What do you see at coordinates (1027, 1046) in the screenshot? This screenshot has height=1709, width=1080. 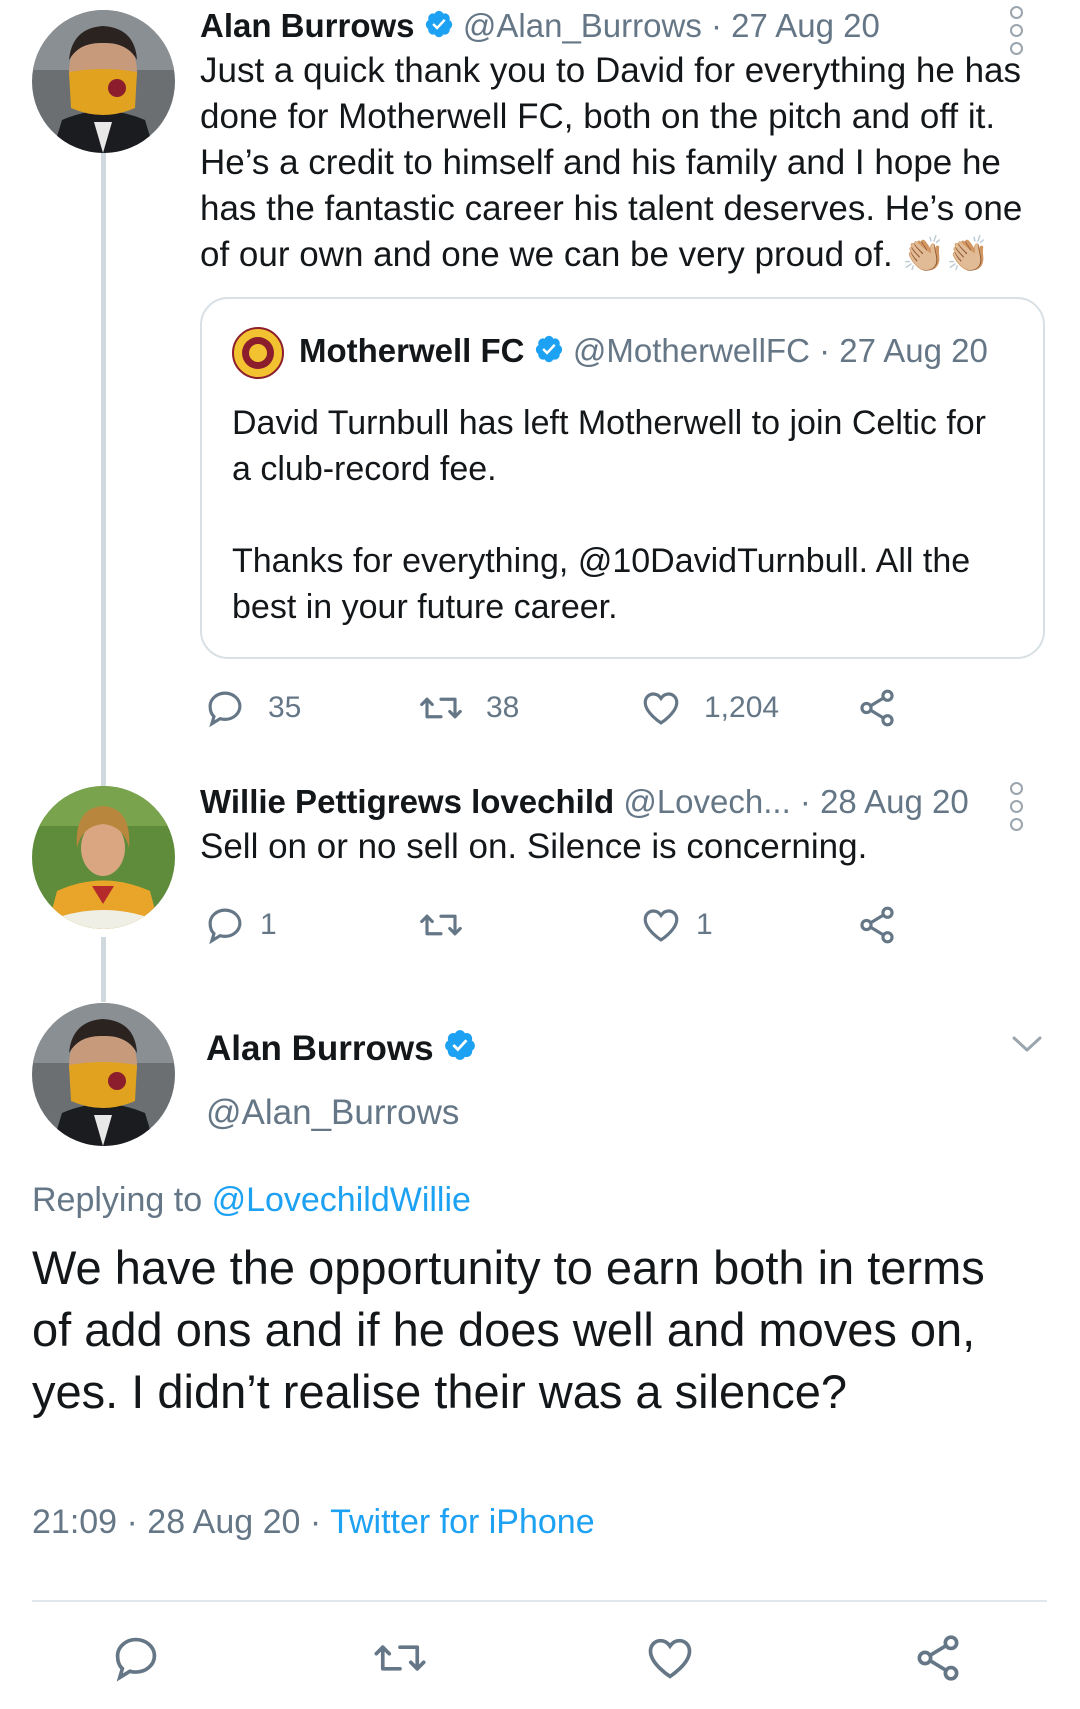 I see `chevron-down-icon` at bounding box center [1027, 1046].